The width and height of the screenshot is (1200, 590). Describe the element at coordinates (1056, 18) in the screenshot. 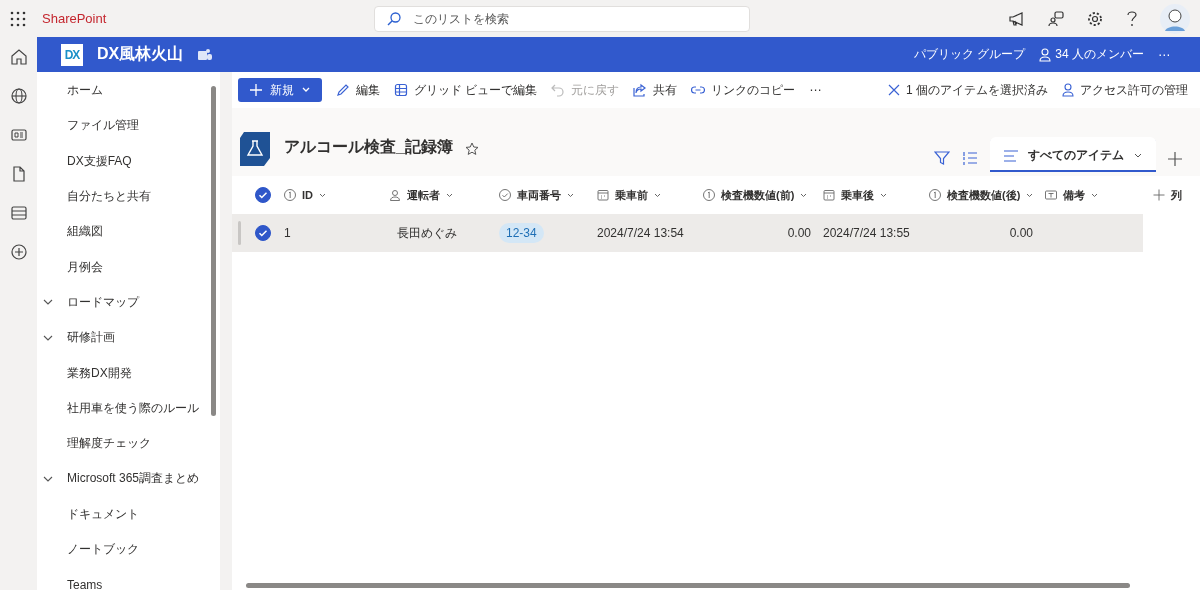

I see `chat-icon` at that location.